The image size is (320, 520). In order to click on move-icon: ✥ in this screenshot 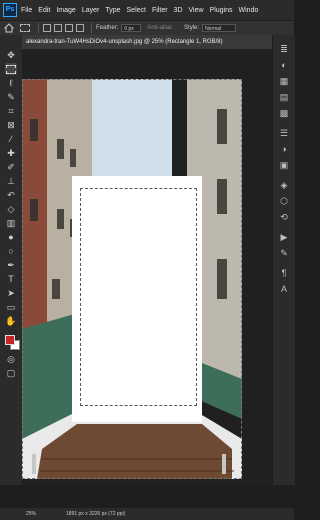, I will do `click(11, 55)`.